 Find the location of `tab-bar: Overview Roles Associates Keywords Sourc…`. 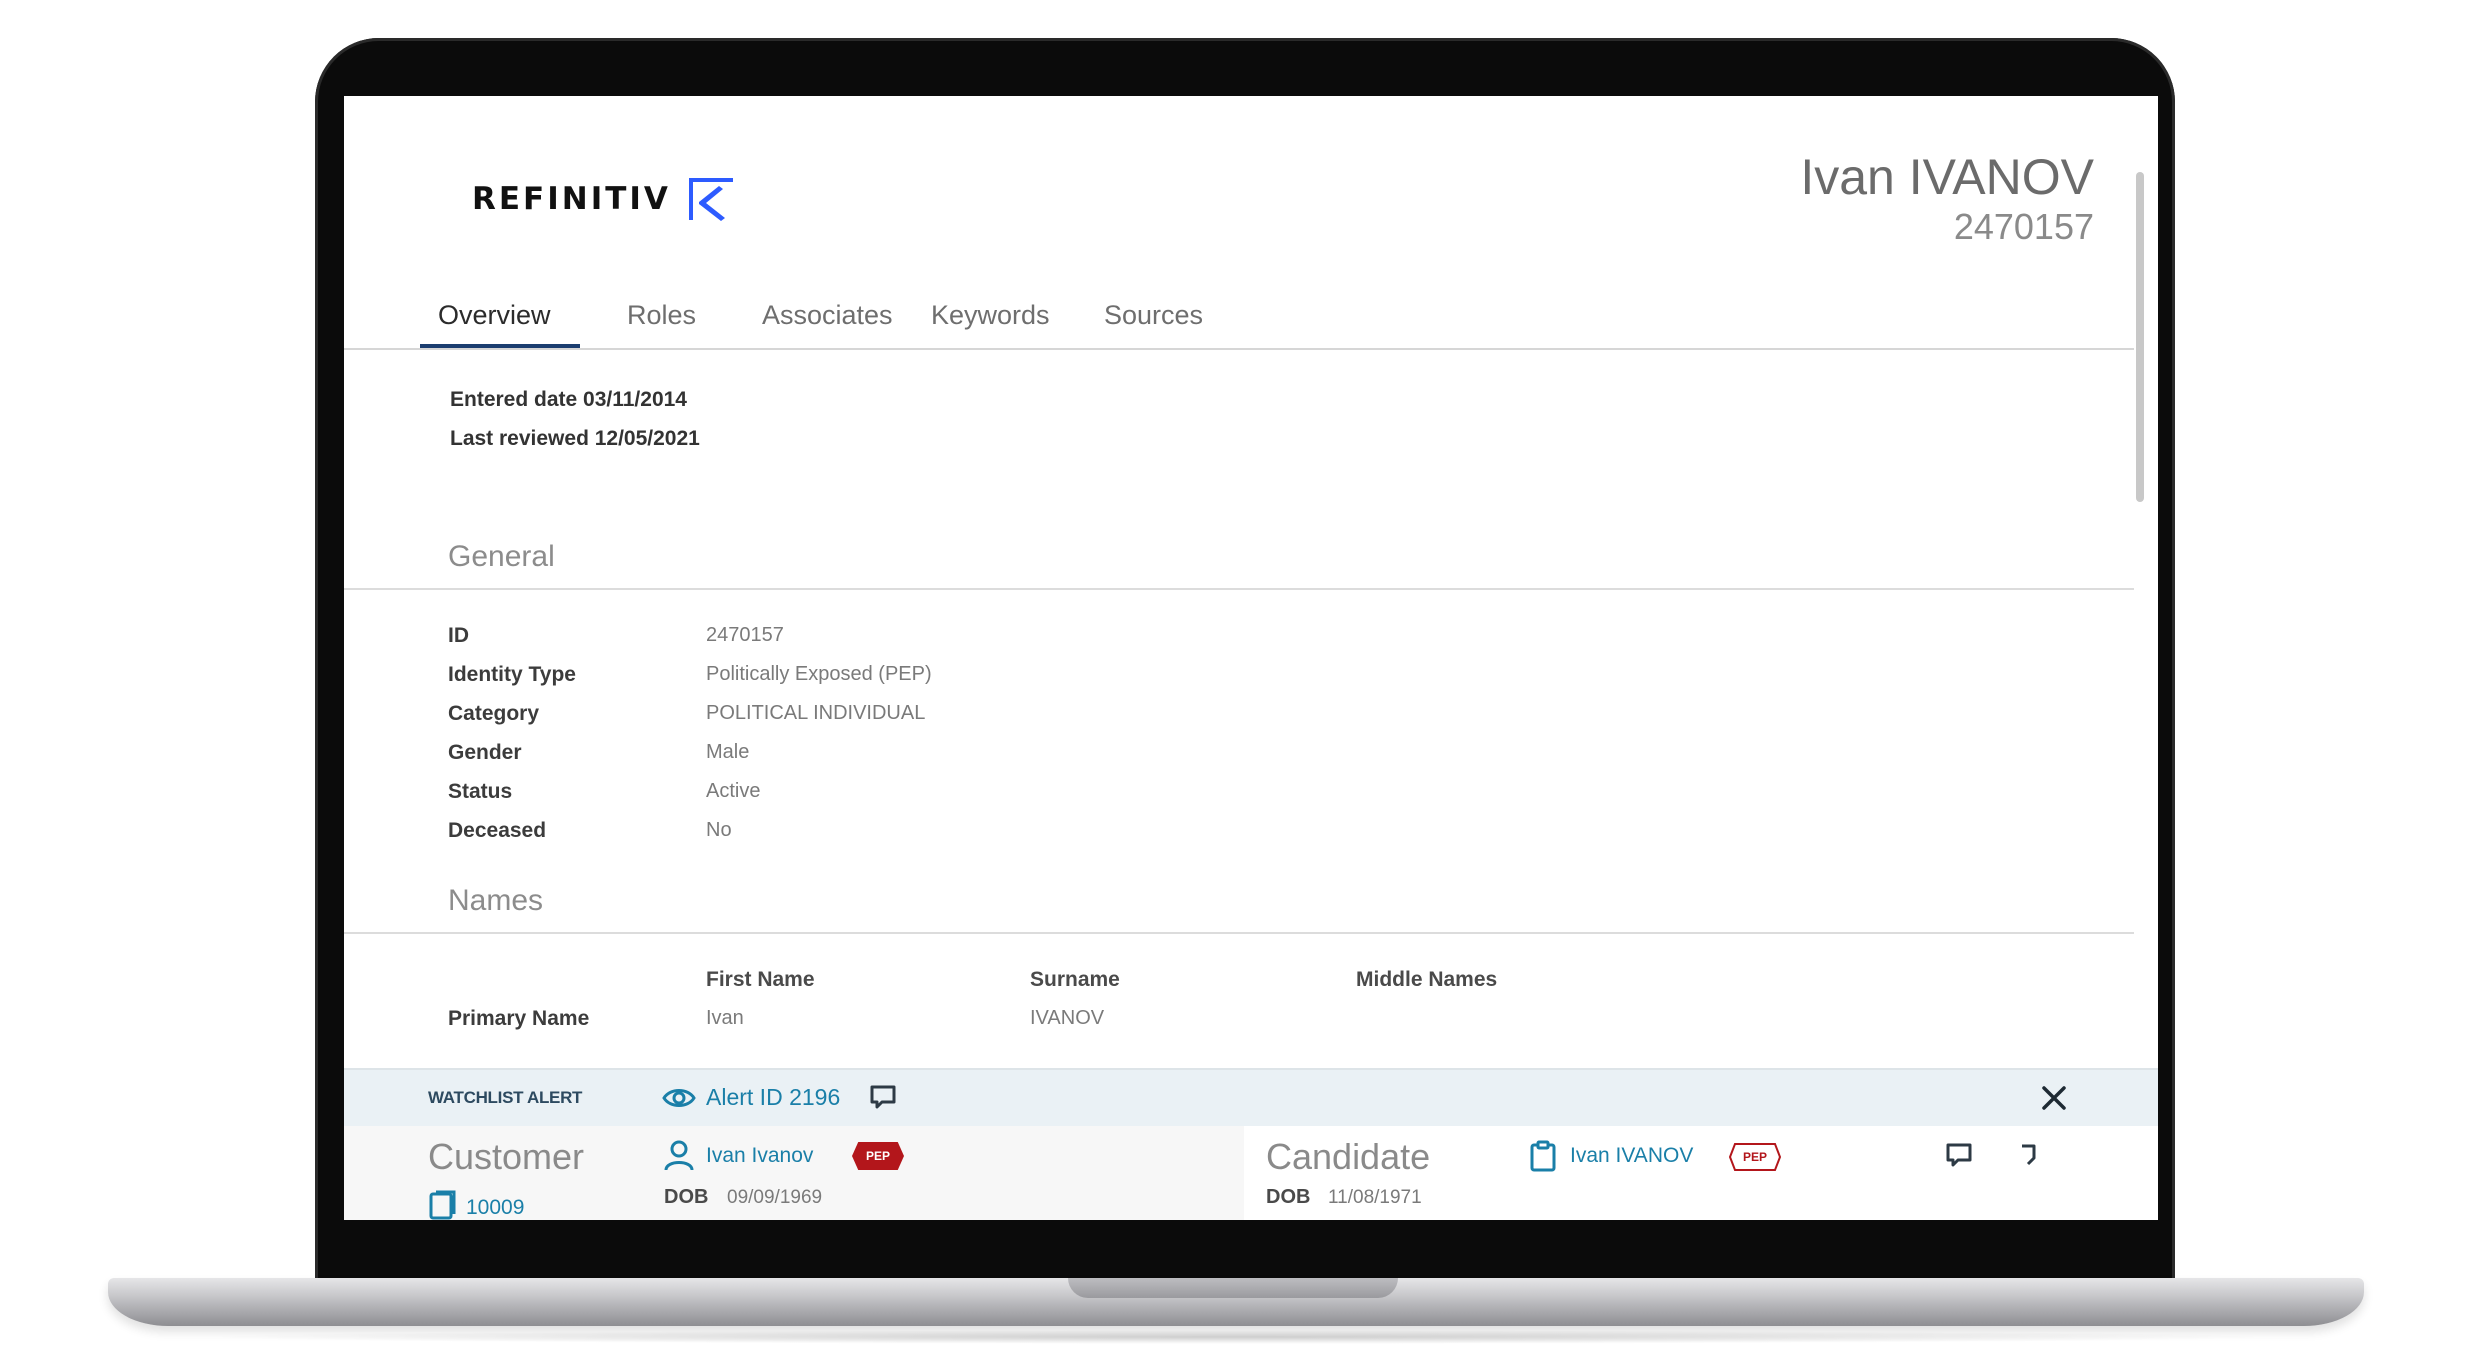

tab-bar: Overview Roles Associates Keywords Sourc… is located at coordinates (1239, 321).